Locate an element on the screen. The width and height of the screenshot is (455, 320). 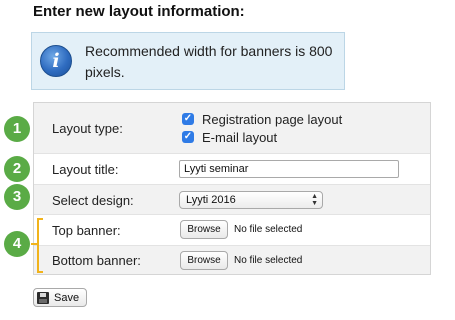
top-banner-label: Top banner: is located at coordinates (86, 230).